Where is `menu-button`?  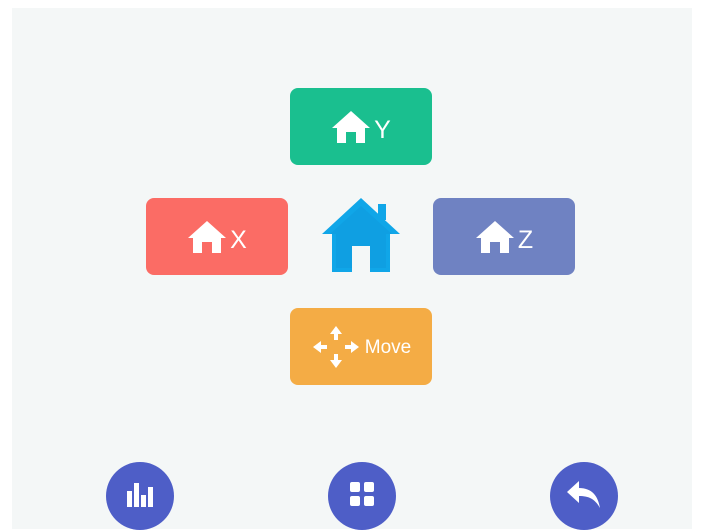
menu-button is located at coordinates (362, 496).